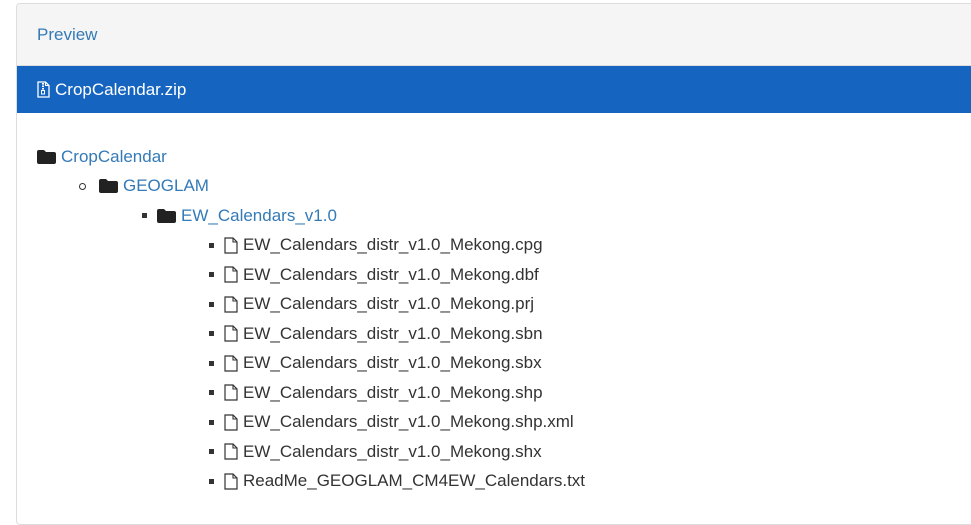 This screenshot has width=971, height=525. What do you see at coordinates (393, 333) in the screenshot?
I see `file-name: EW_Calendars_distr_v1.0_Mekong.sbn` at bounding box center [393, 333].